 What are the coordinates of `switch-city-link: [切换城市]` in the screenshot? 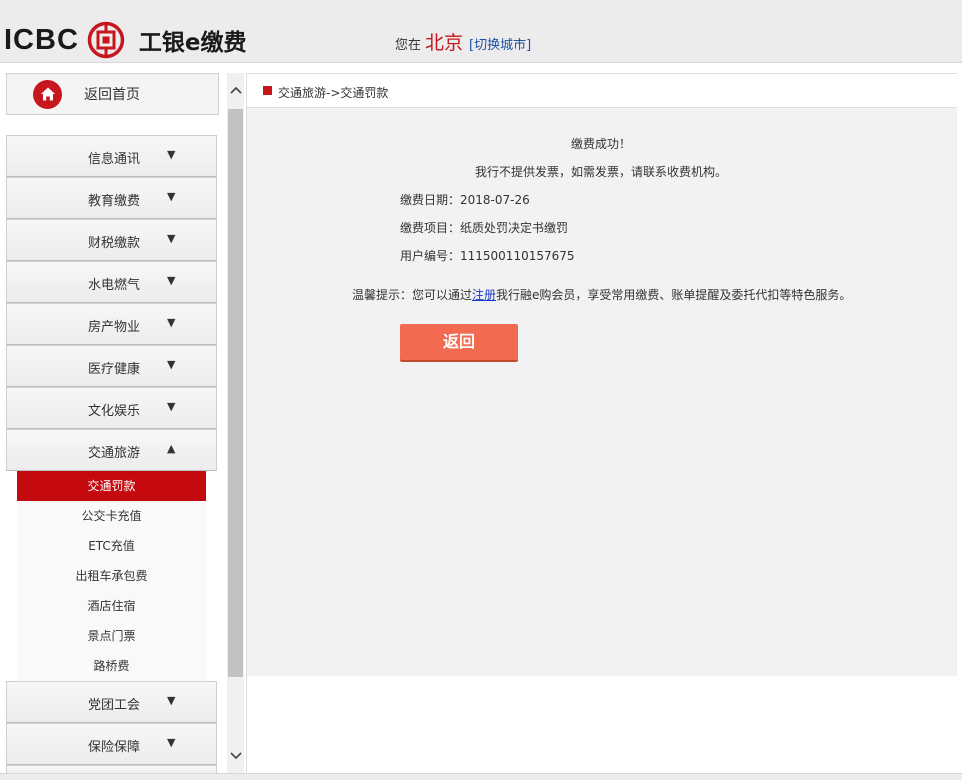 It's located at (500, 43).